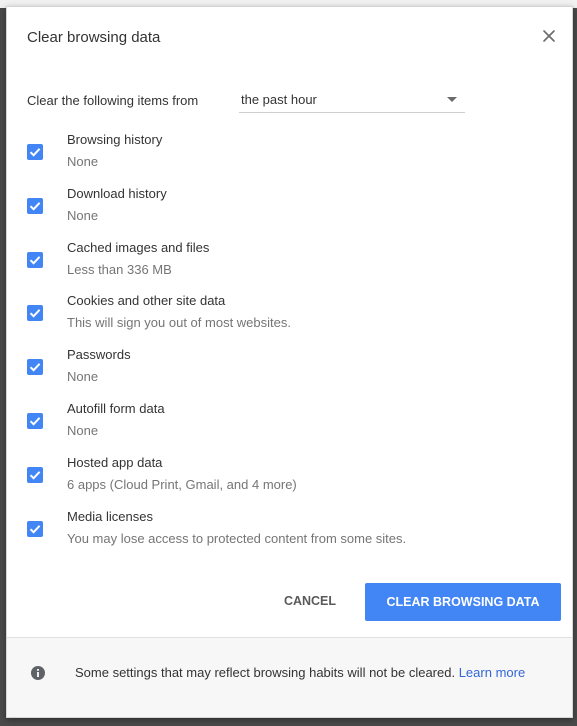 The width and height of the screenshot is (577, 726). Describe the element at coordinates (492, 672) in the screenshot. I see `learn-more-link: Learn more` at that location.